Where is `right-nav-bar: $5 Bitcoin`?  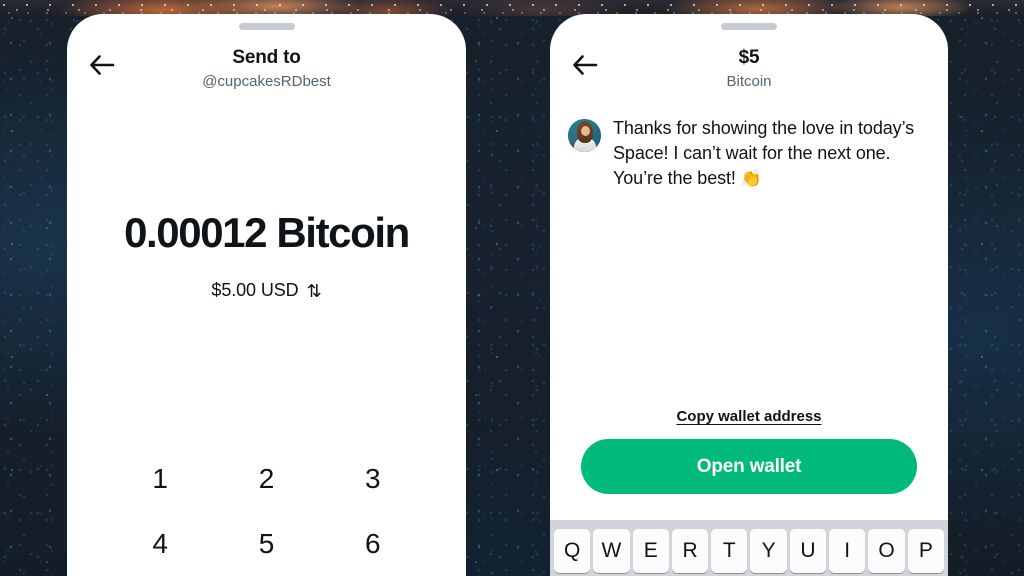
right-nav-bar: $5 Bitcoin is located at coordinates (749, 66).